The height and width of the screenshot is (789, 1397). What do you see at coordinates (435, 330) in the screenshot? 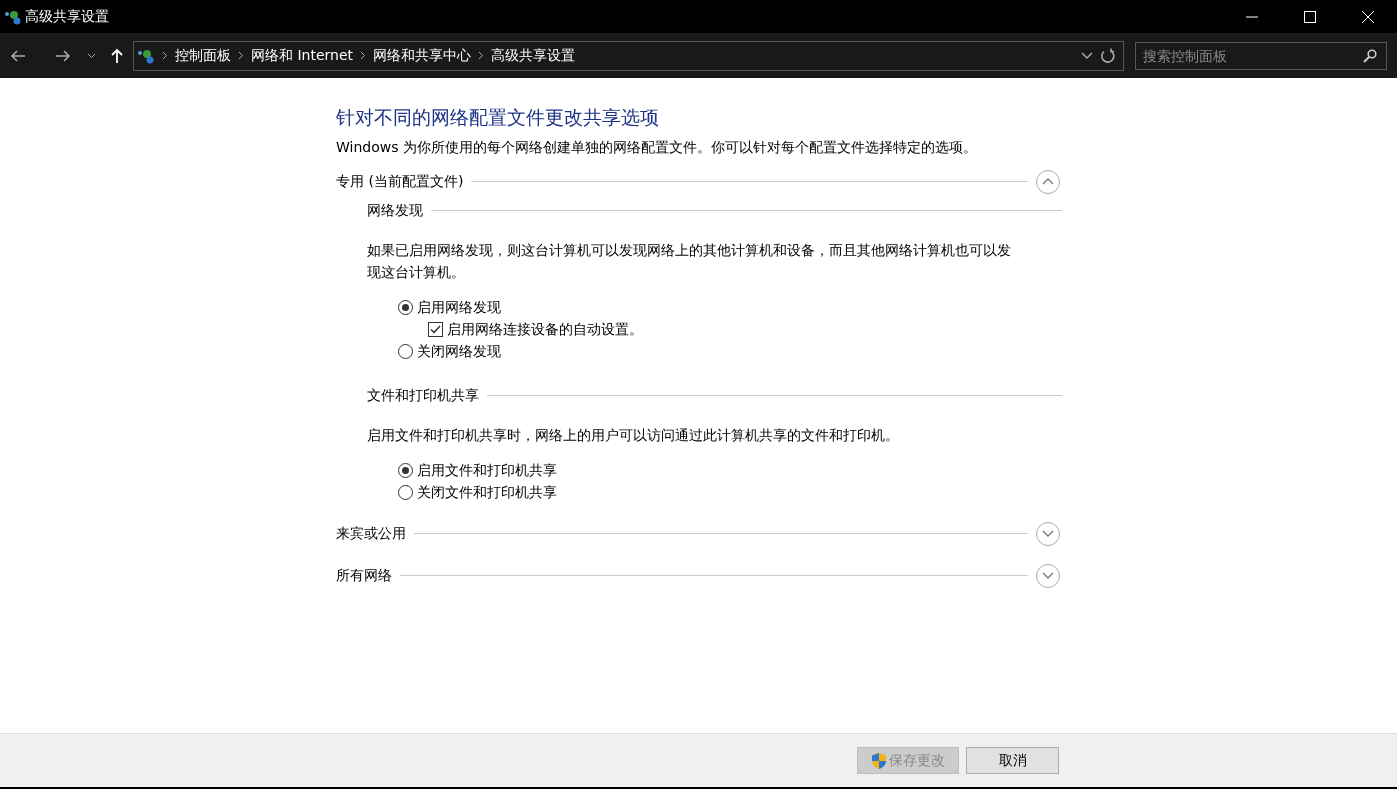
I see `checkbox` at bounding box center [435, 330].